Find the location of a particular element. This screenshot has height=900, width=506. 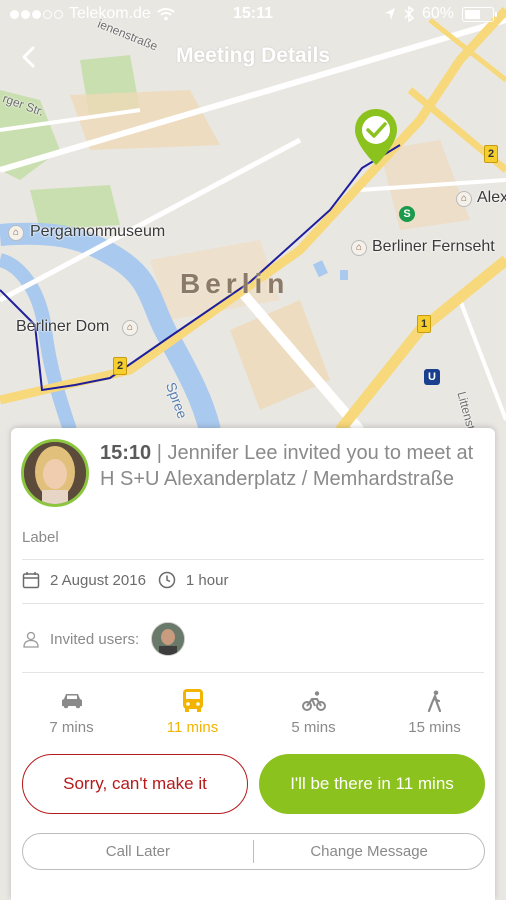

call-later-button: Call Later is located at coordinates (138, 851).